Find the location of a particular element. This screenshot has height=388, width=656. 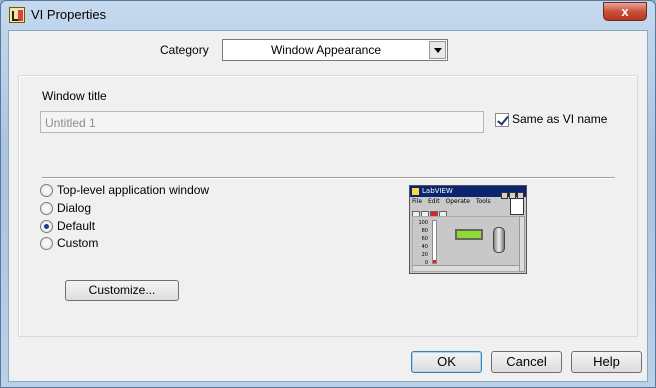

same-as-vi-name-label: Same as VI name is located at coordinates (559, 119).